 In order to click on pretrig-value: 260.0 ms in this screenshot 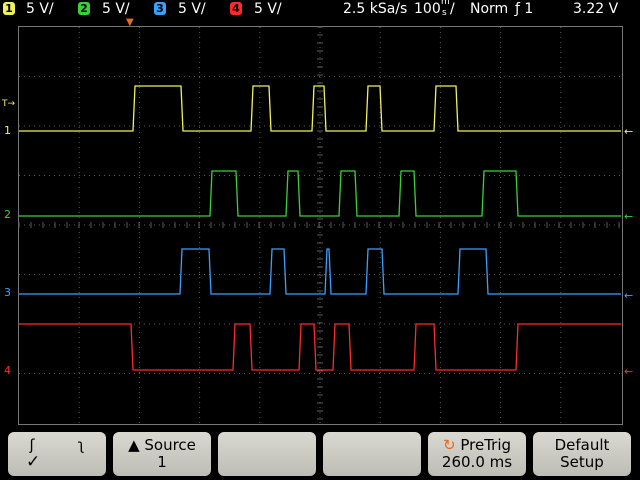, I will do `click(477, 462)`.